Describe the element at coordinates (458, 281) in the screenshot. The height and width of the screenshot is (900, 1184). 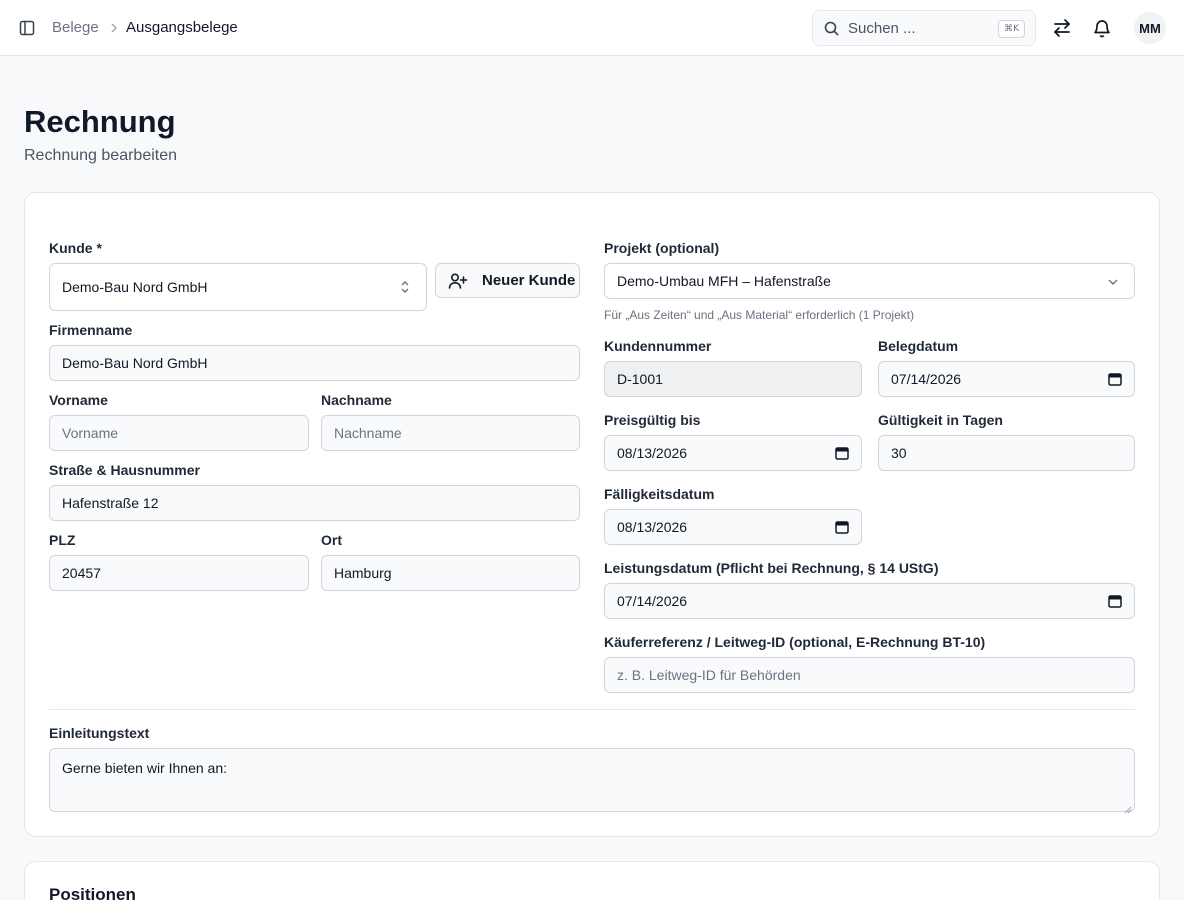
I see `user-plus-icon` at that location.